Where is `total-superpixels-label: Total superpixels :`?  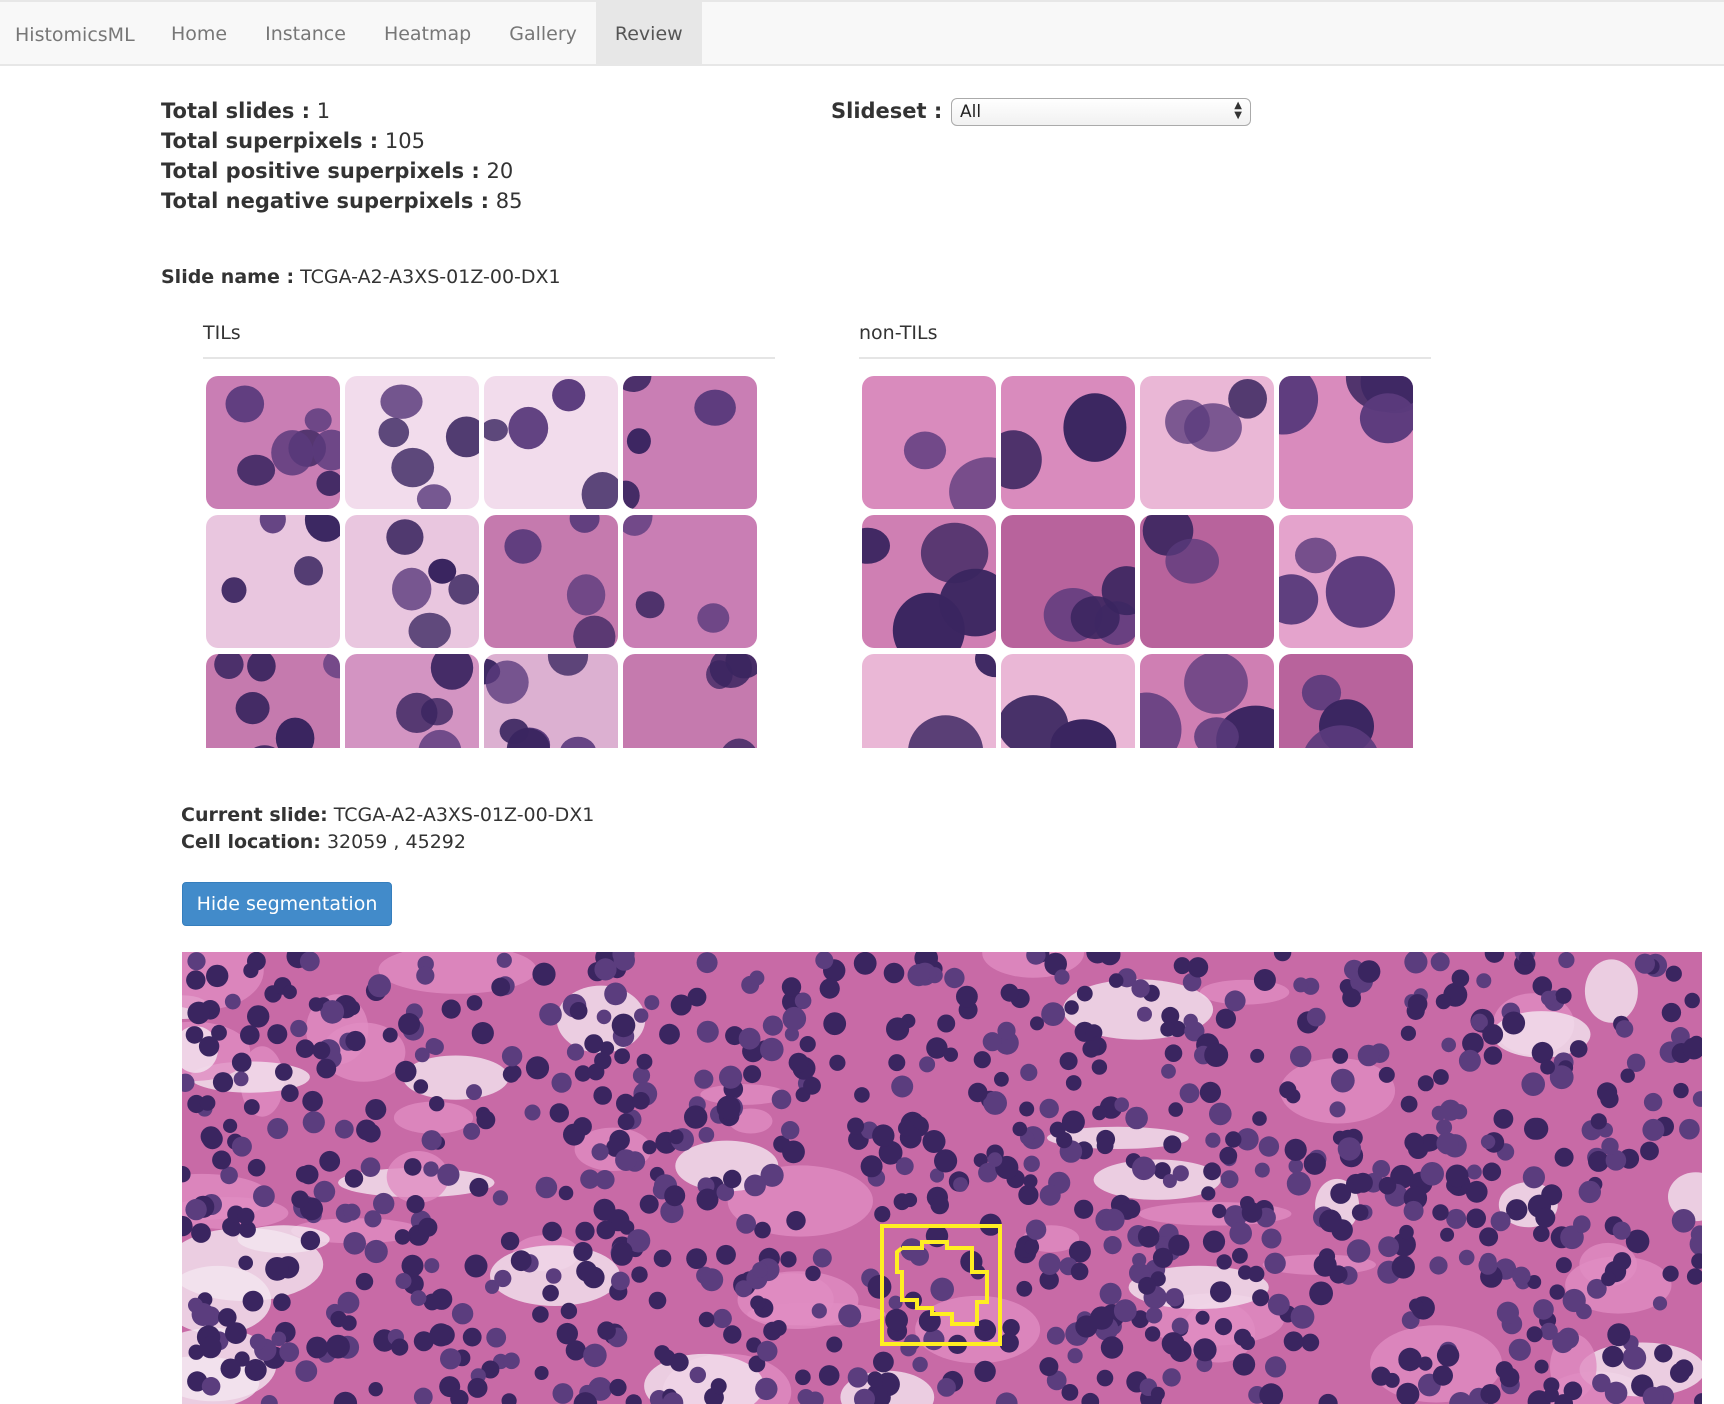 total-superpixels-label: Total superpixels : is located at coordinates (270, 141).